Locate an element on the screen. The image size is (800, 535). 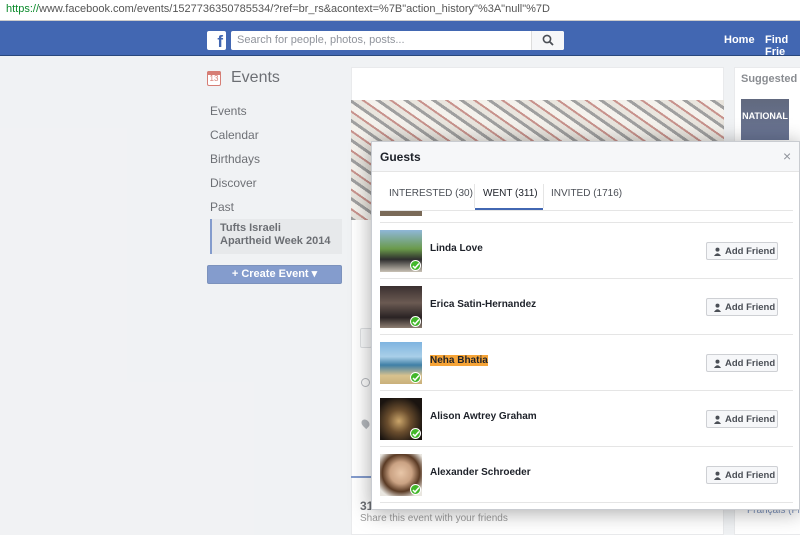
url-scheme: https:// is located at coordinates (23, 9).